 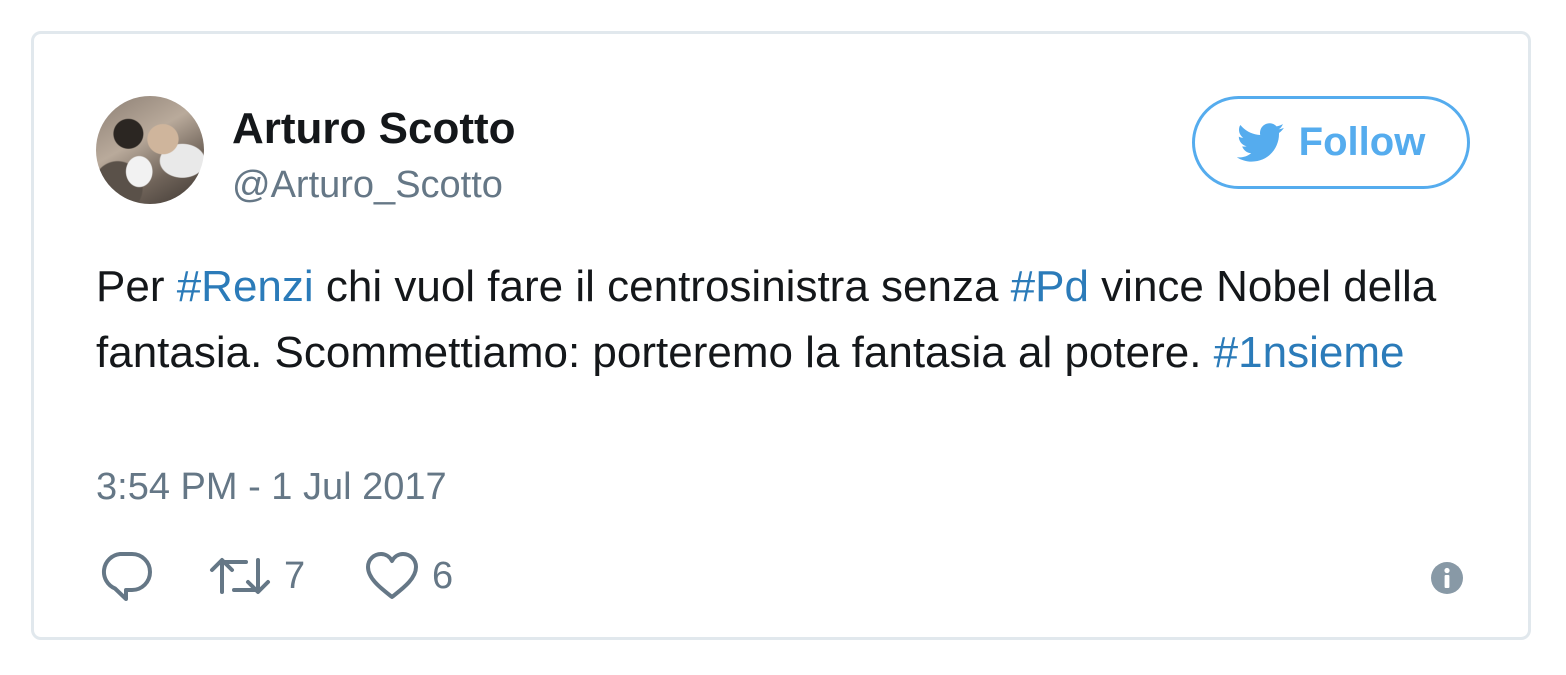 What do you see at coordinates (1260, 142) in the screenshot?
I see `twitter-bird-icon` at bounding box center [1260, 142].